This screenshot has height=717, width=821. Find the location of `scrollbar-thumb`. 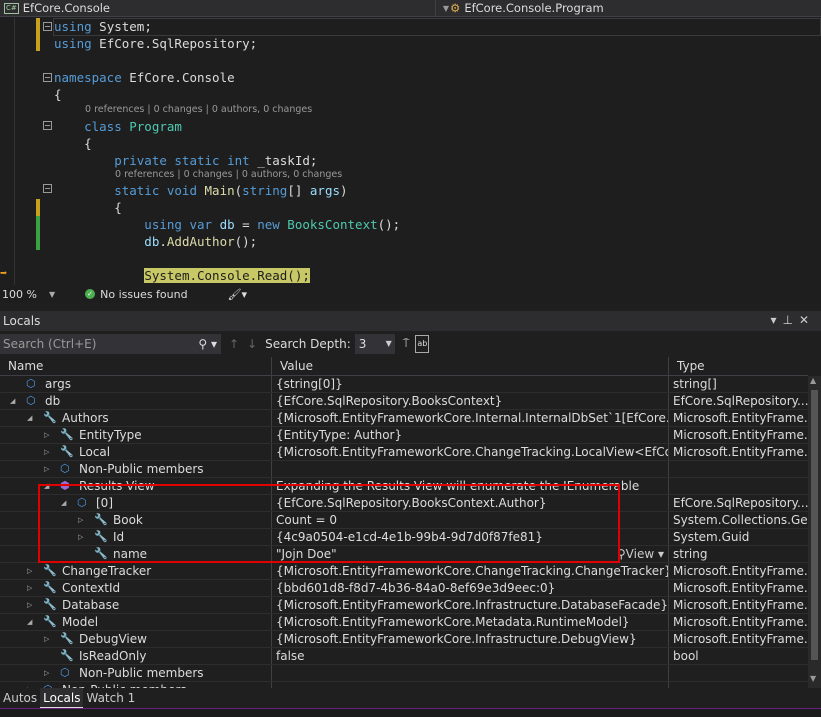

scrollbar-thumb is located at coordinates (814, 525).